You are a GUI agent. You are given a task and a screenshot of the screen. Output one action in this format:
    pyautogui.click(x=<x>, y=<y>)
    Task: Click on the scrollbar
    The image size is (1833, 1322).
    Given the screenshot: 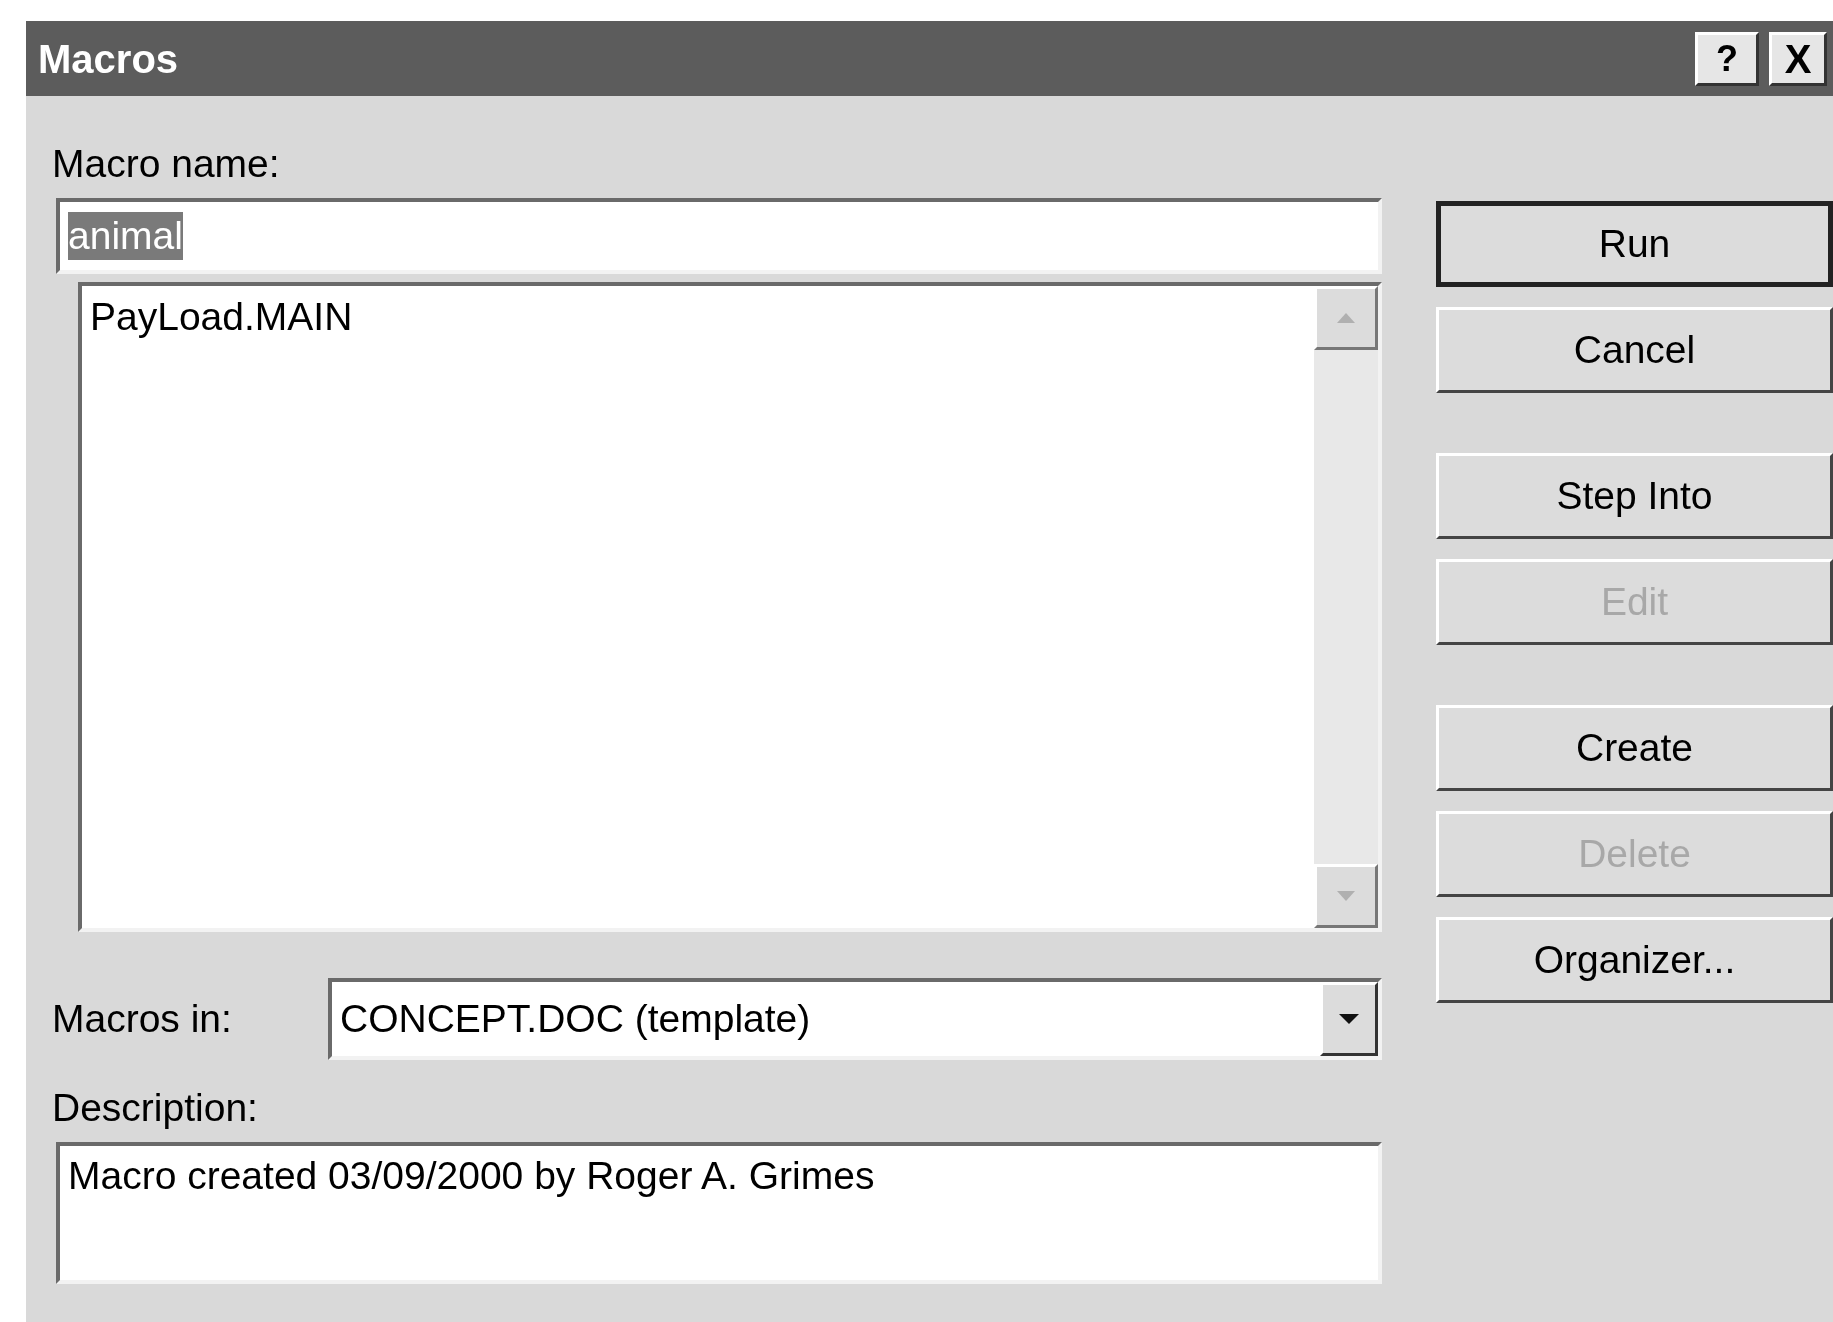 What is the action you would take?
    pyautogui.click(x=1346, y=607)
    